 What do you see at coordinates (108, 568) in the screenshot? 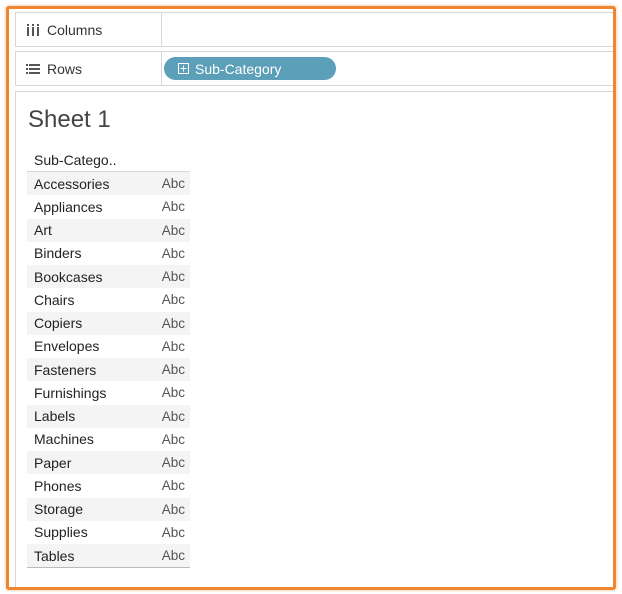
I see `table-bottom-border` at bounding box center [108, 568].